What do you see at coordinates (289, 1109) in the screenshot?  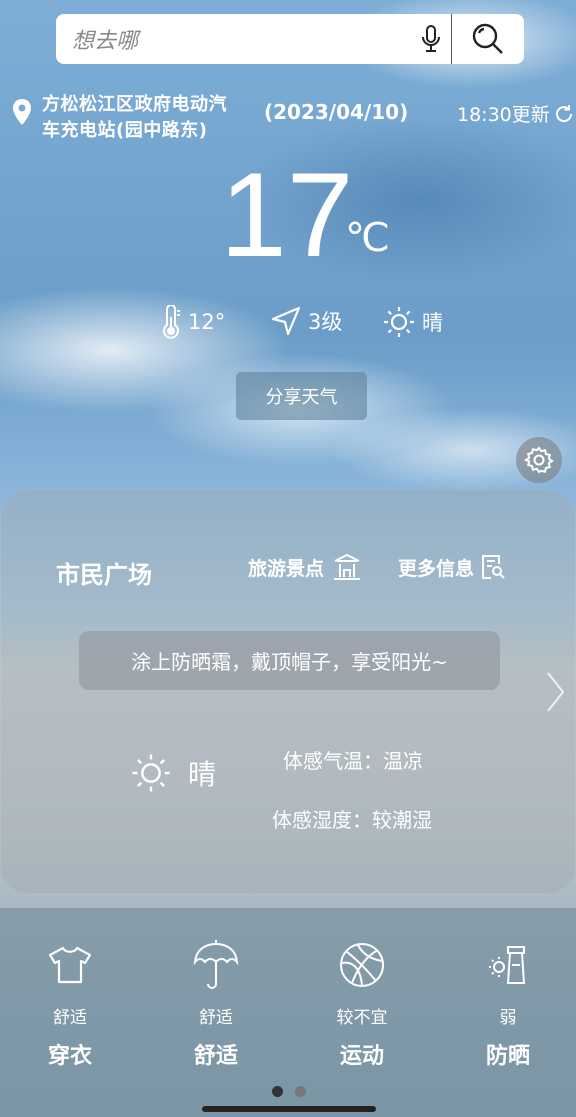 I see `home-indicator` at bounding box center [289, 1109].